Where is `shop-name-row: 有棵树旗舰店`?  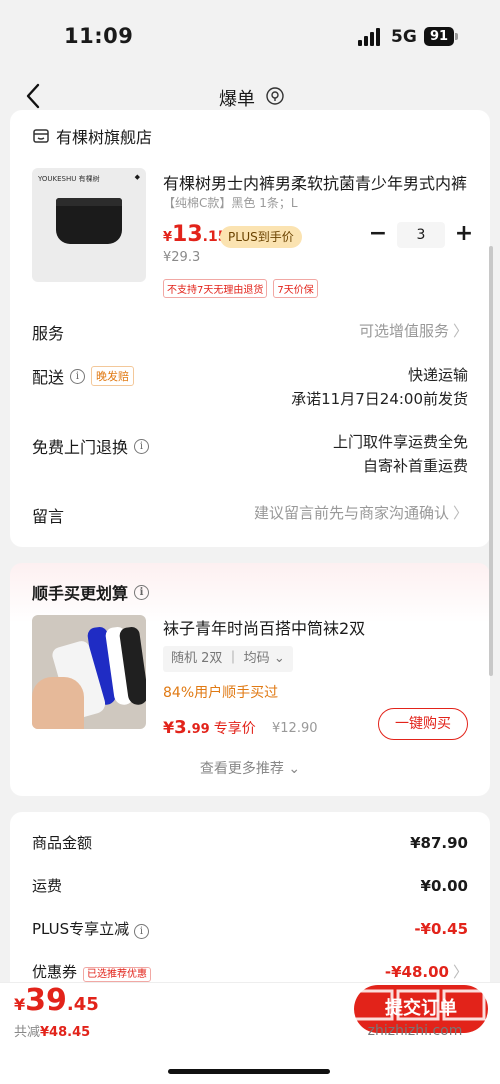 shop-name-row: 有棵树旗舰店 is located at coordinates (92, 136).